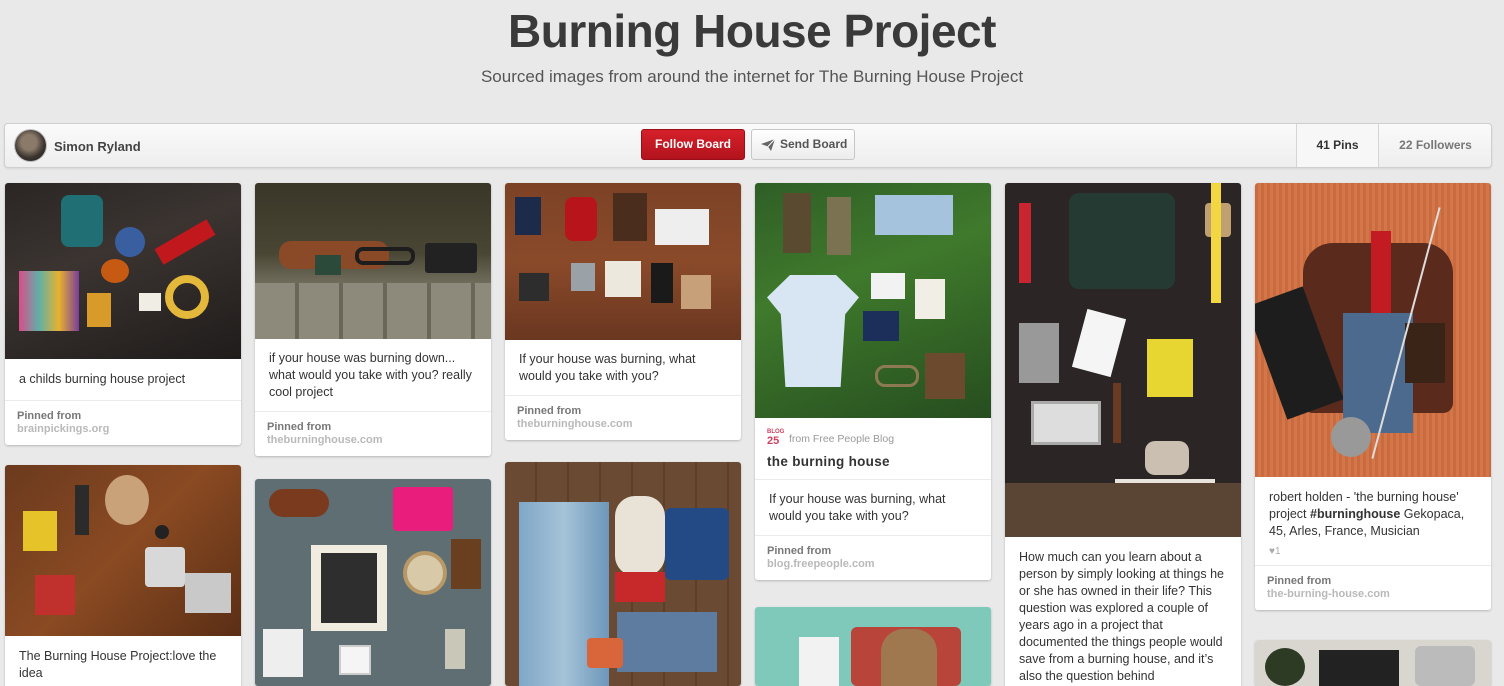  Describe the element at coordinates (776, 438) in the screenshot. I see `blog-logo: BLOG 25` at that location.